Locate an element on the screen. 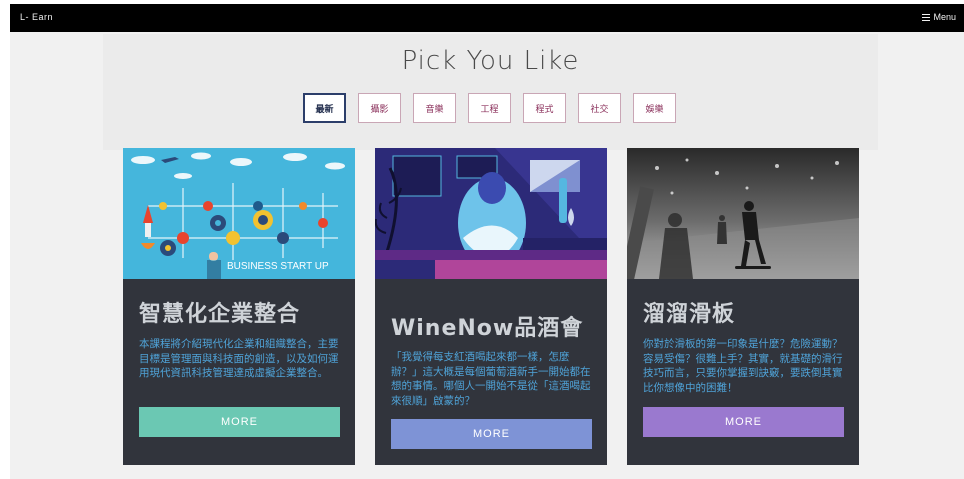 The width and height of the screenshot is (964, 479). image-caption: BUSINESS START UP is located at coordinates (278, 266).